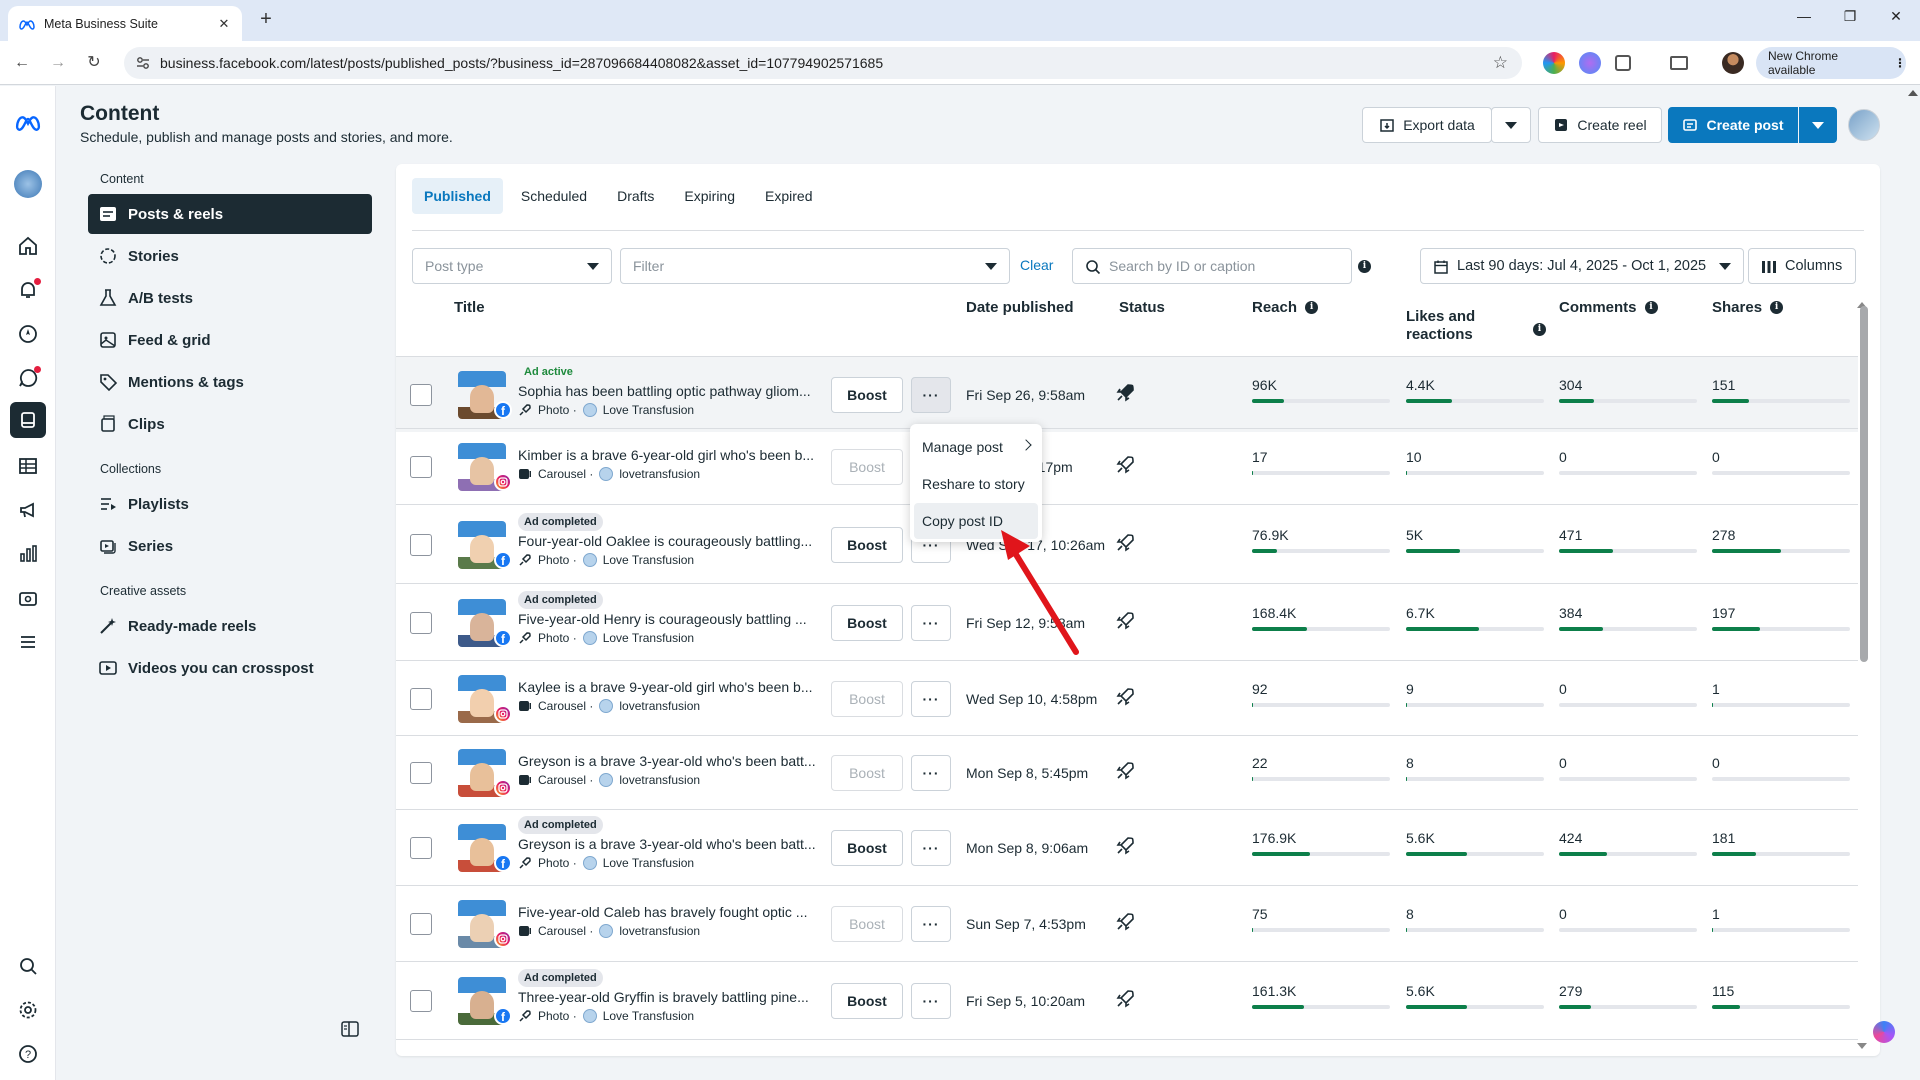 The width and height of the screenshot is (1920, 1080). Describe the element at coordinates (230, 214) in the screenshot. I see `sidenav-item-posts-reels: Posts & reels` at that location.